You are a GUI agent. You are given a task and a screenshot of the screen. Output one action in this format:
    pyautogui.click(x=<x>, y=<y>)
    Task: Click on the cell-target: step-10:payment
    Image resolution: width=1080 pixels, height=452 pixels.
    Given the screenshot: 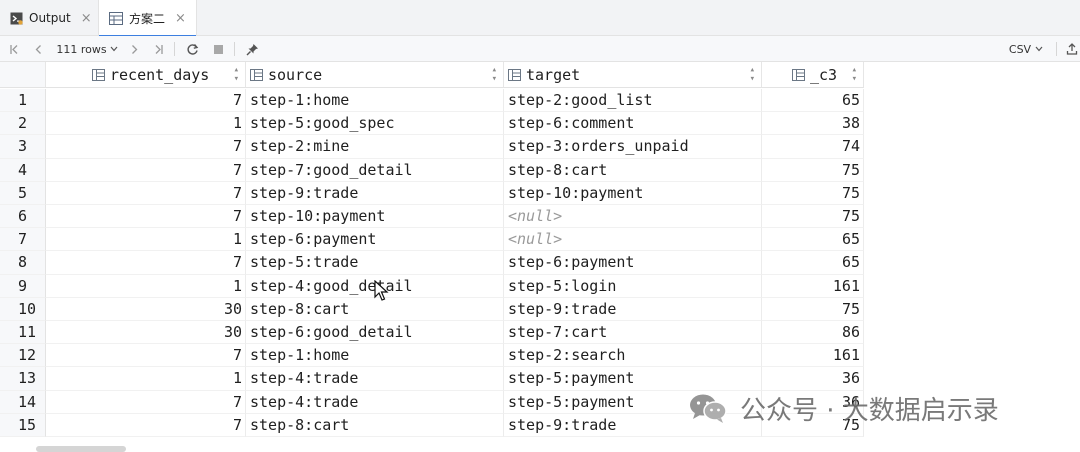 What is the action you would take?
    pyautogui.click(x=633, y=193)
    